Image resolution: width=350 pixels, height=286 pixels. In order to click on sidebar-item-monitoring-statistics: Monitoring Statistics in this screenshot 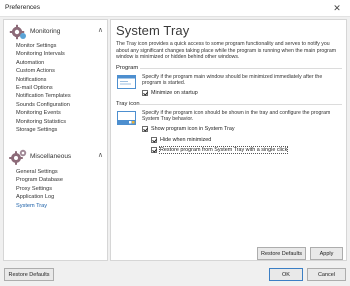, I will do `click(43, 122)`.